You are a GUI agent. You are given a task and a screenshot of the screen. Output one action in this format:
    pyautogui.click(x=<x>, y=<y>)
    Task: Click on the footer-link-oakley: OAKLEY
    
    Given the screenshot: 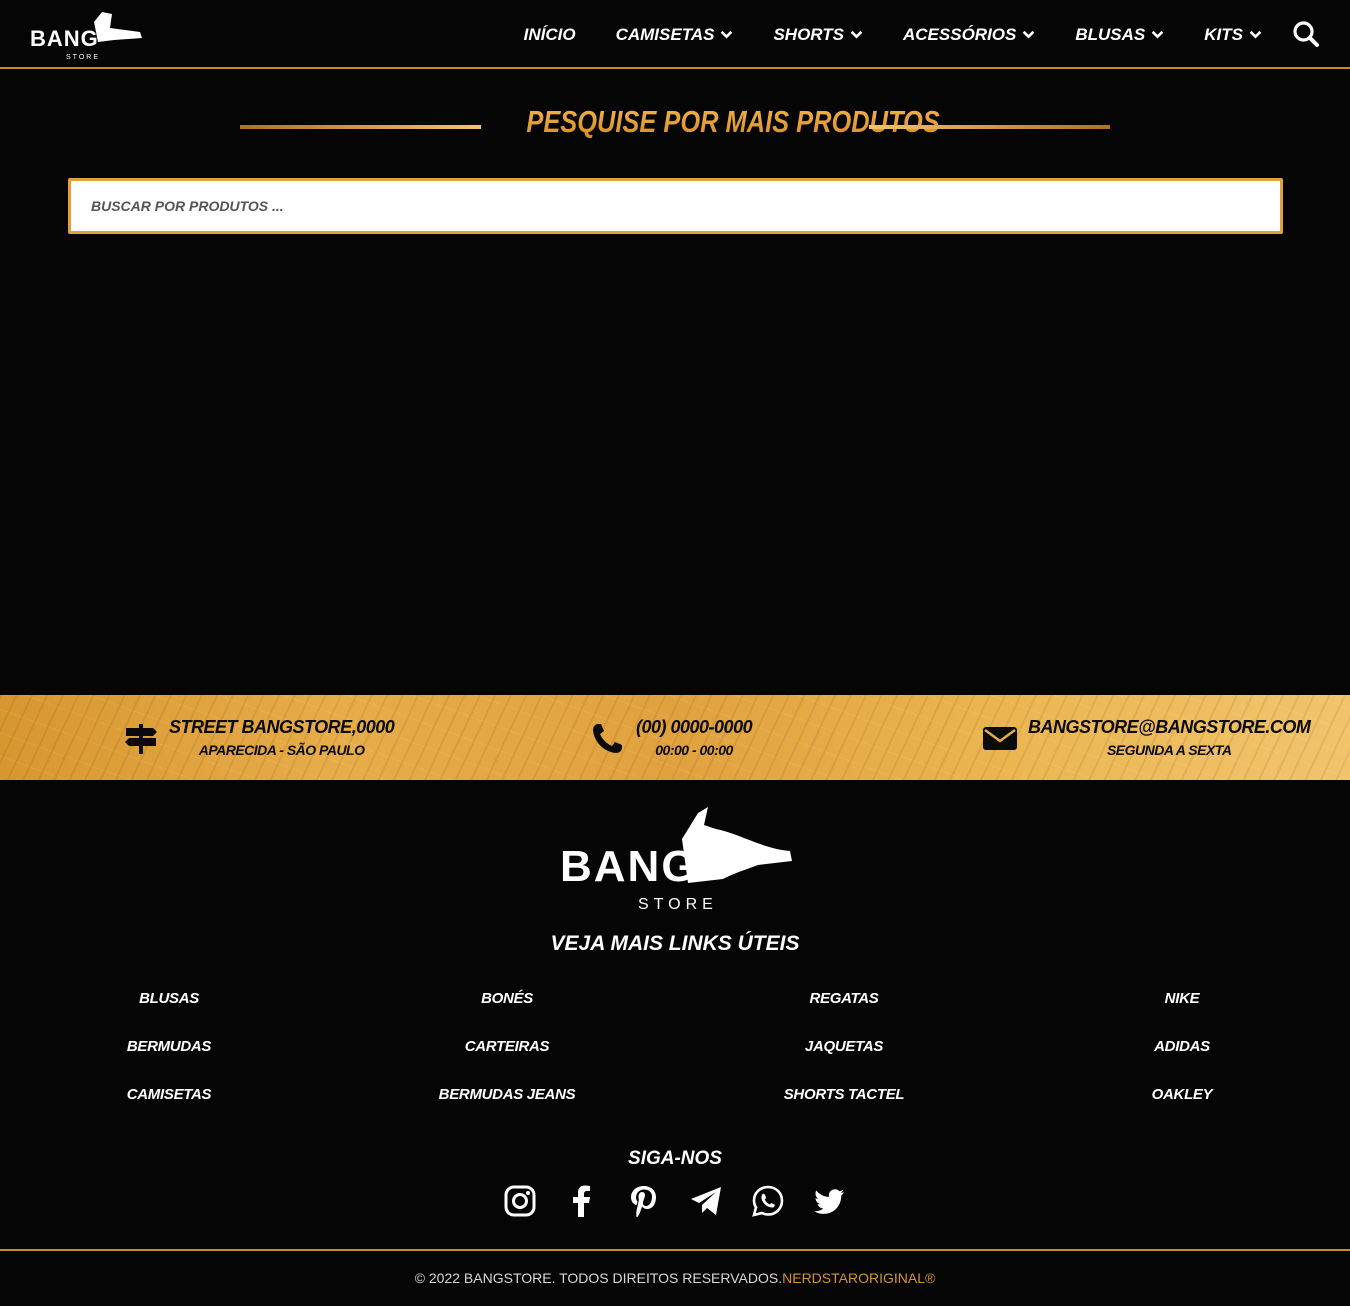 What is the action you would take?
    pyautogui.click(x=1182, y=1106)
    